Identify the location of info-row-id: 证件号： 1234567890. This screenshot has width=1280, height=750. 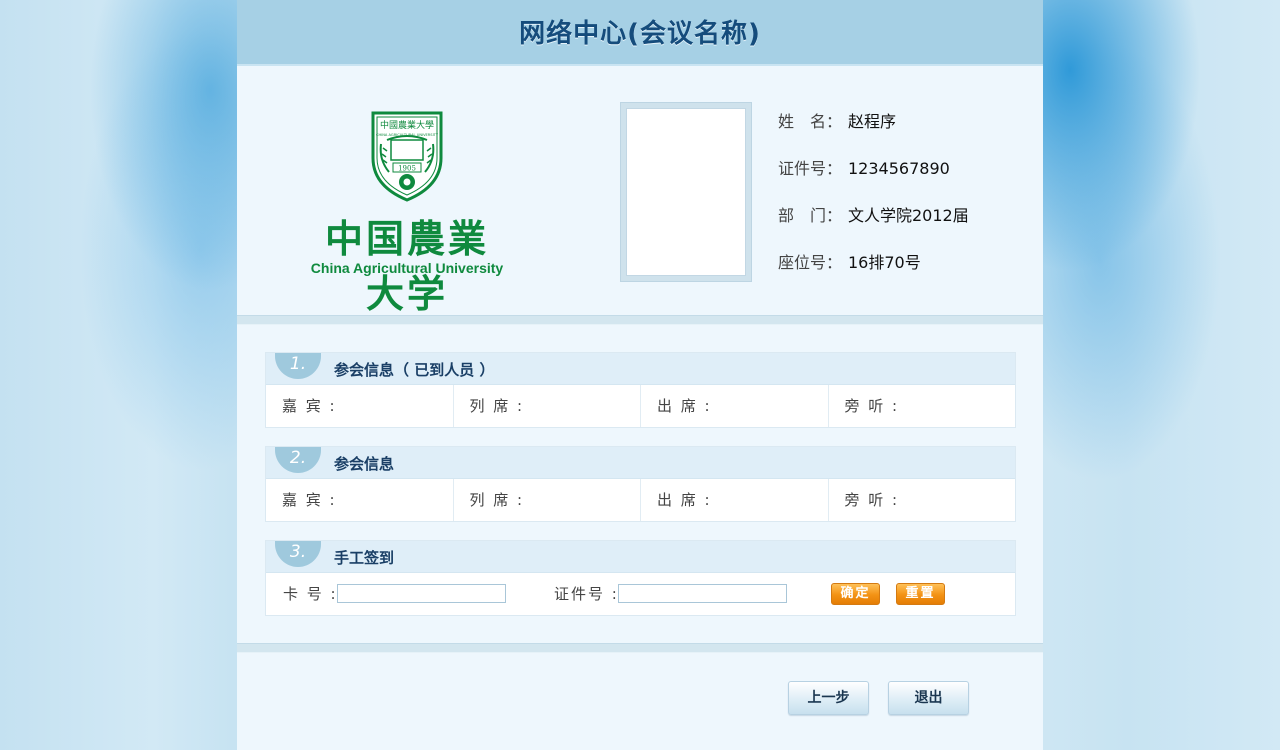
(908, 178).